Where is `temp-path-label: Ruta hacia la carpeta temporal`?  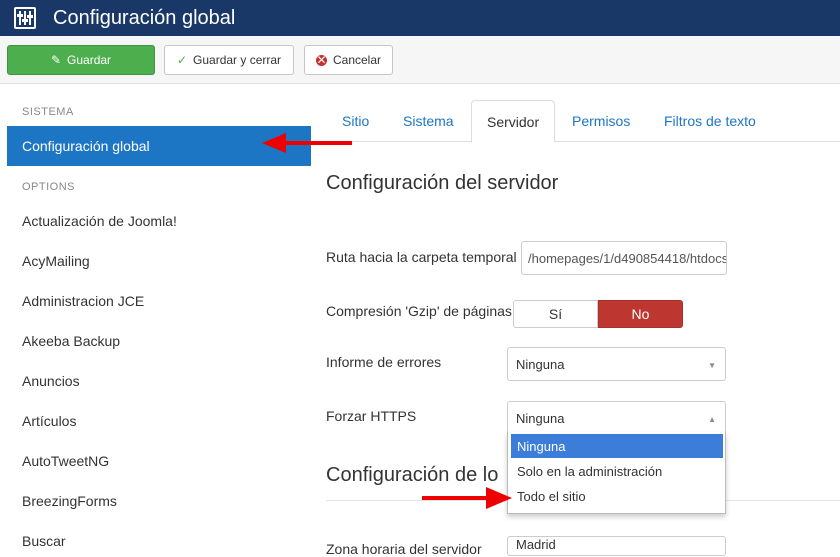
temp-path-label: Ruta hacia la carpeta temporal is located at coordinates (421, 257).